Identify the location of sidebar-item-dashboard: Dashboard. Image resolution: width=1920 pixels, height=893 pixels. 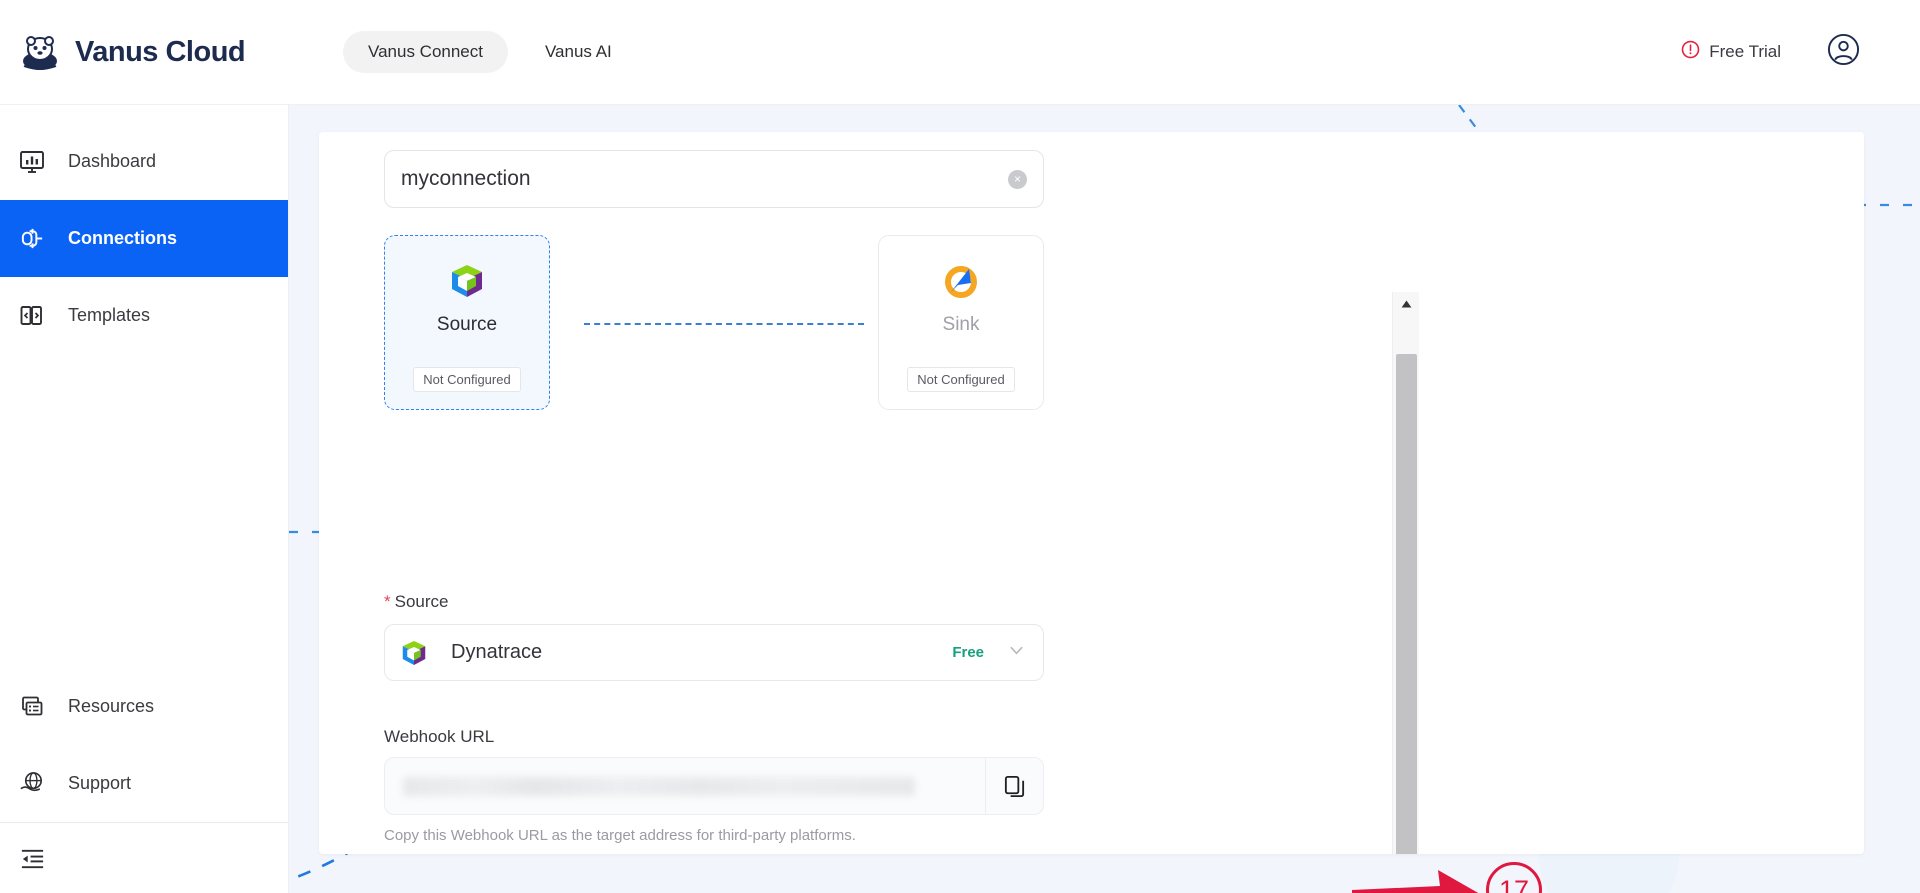
(144, 161).